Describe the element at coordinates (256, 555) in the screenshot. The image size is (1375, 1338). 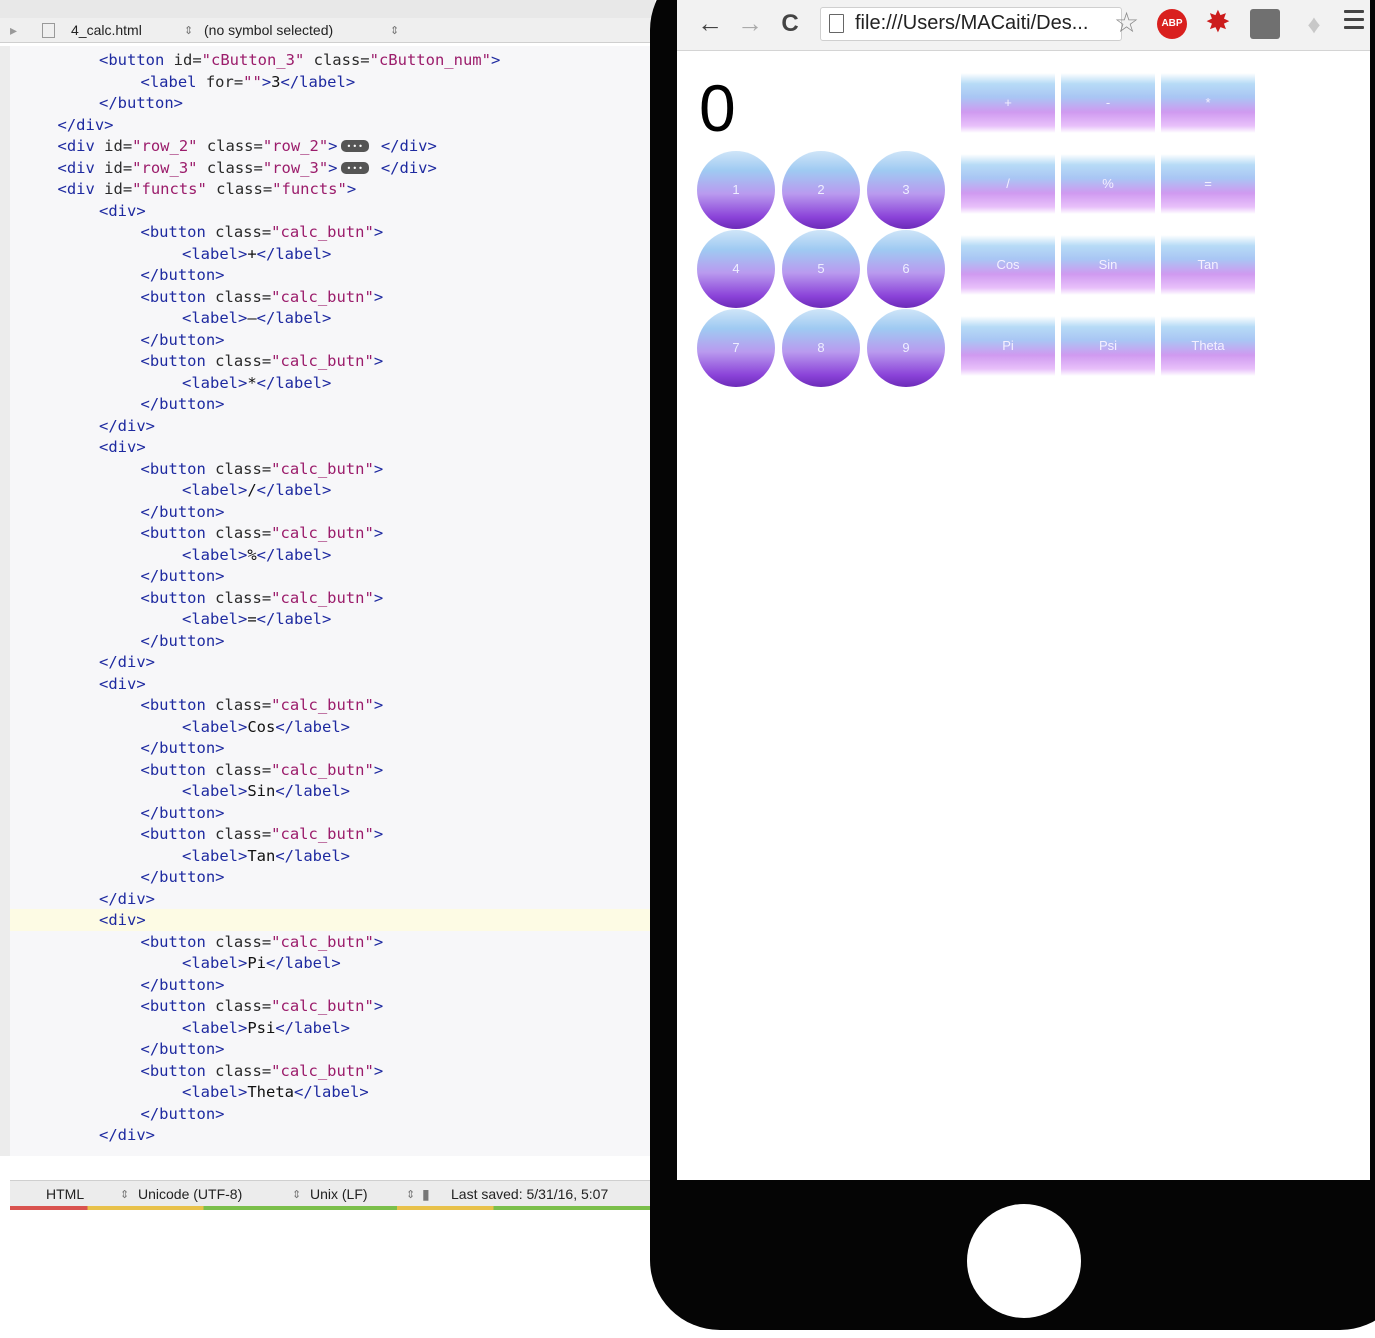
I see `code-line: <label>%</label>` at that location.